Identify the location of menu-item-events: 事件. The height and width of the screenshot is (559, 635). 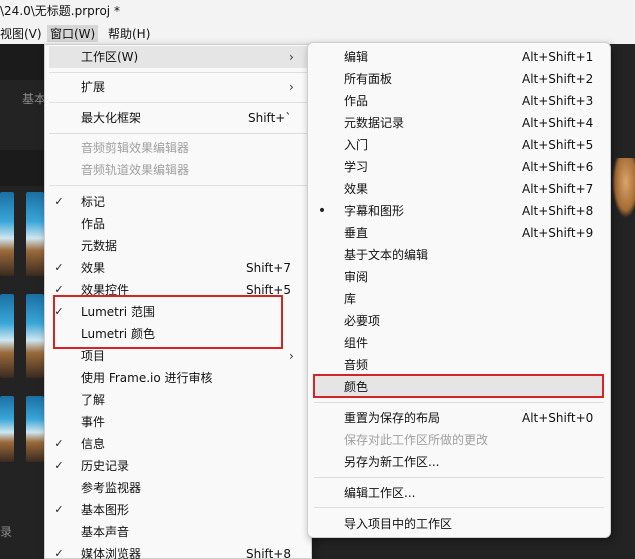
(178, 422).